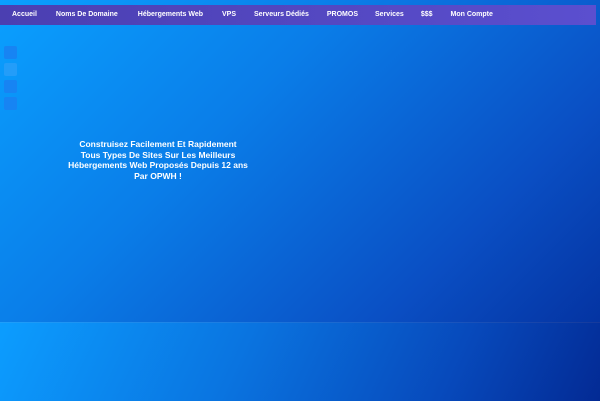  Describe the element at coordinates (158, 144) in the screenshot. I see `hero-line: Construisez Facilement Et Rapidement` at that location.